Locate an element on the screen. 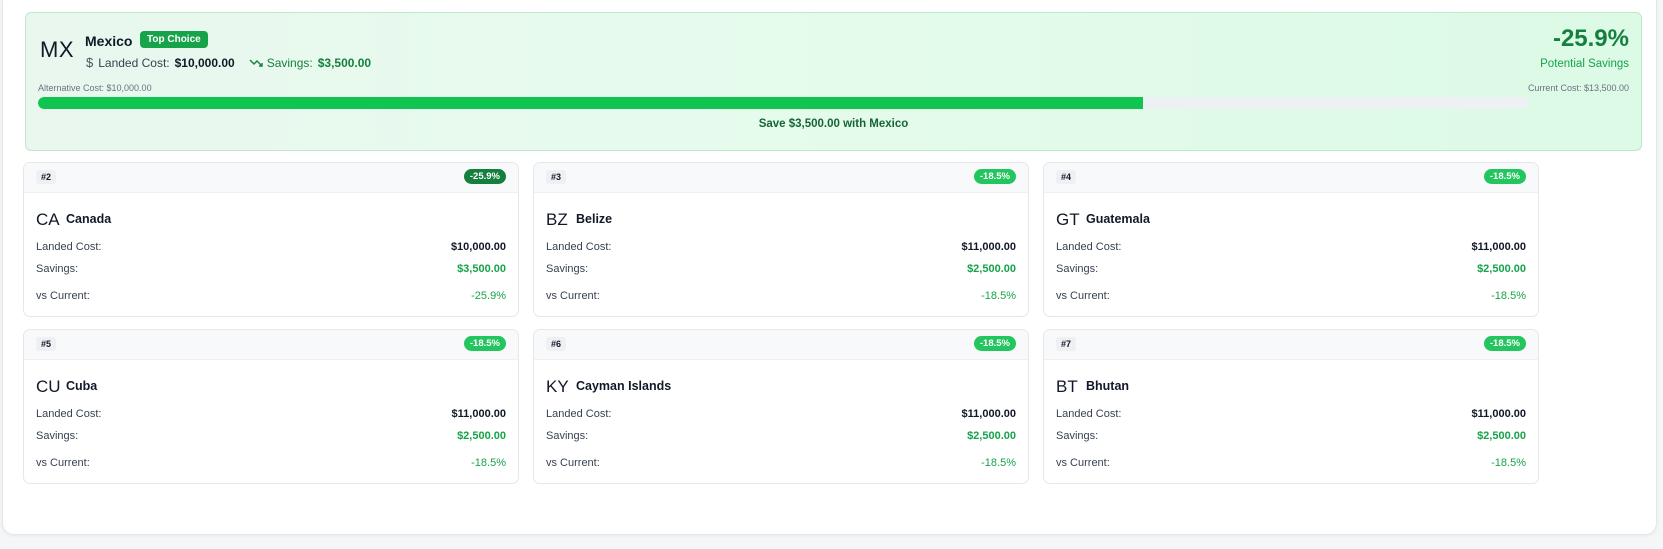 Image resolution: width=1663 pixels, height=549 pixels. country-name: Cayman Islands is located at coordinates (624, 386).